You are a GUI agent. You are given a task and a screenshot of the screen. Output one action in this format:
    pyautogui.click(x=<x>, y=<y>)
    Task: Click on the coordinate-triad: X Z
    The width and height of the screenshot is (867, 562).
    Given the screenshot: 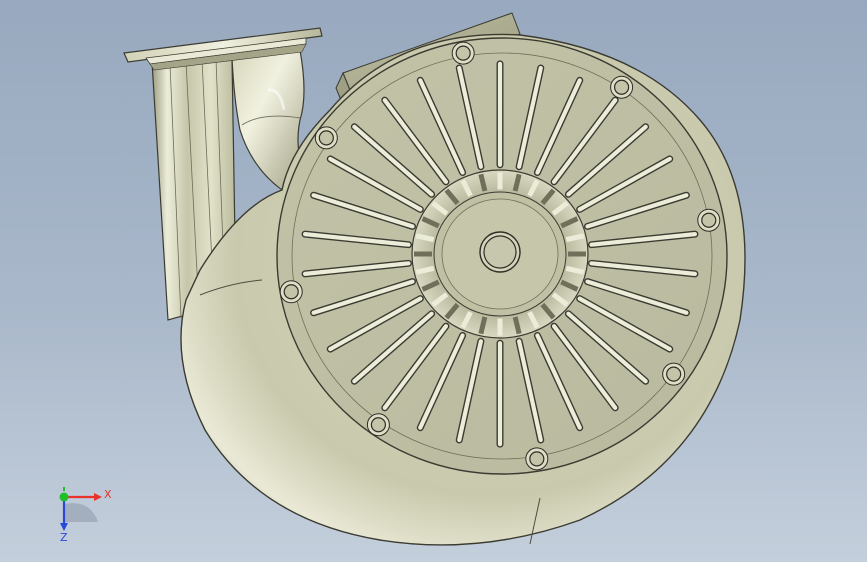 What is the action you would take?
    pyautogui.click(x=80, y=515)
    